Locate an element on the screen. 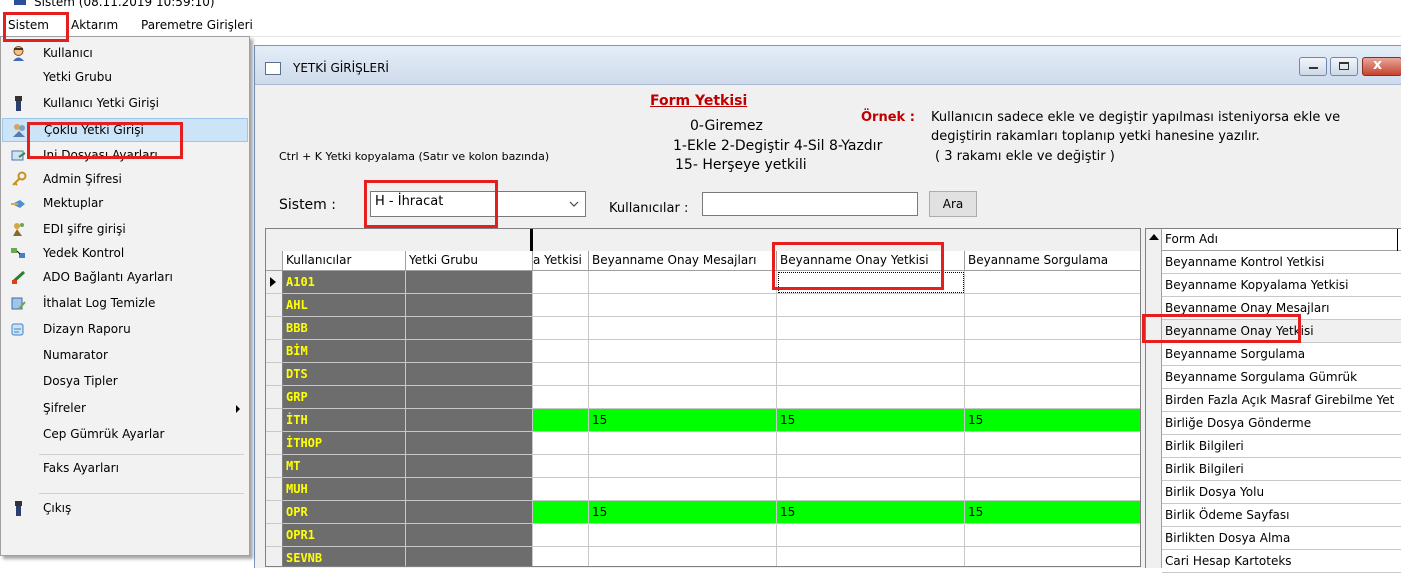 The height and width of the screenshot is (573, 1401). menu-item-17: Çıkış is located at coordinates (125, 509).